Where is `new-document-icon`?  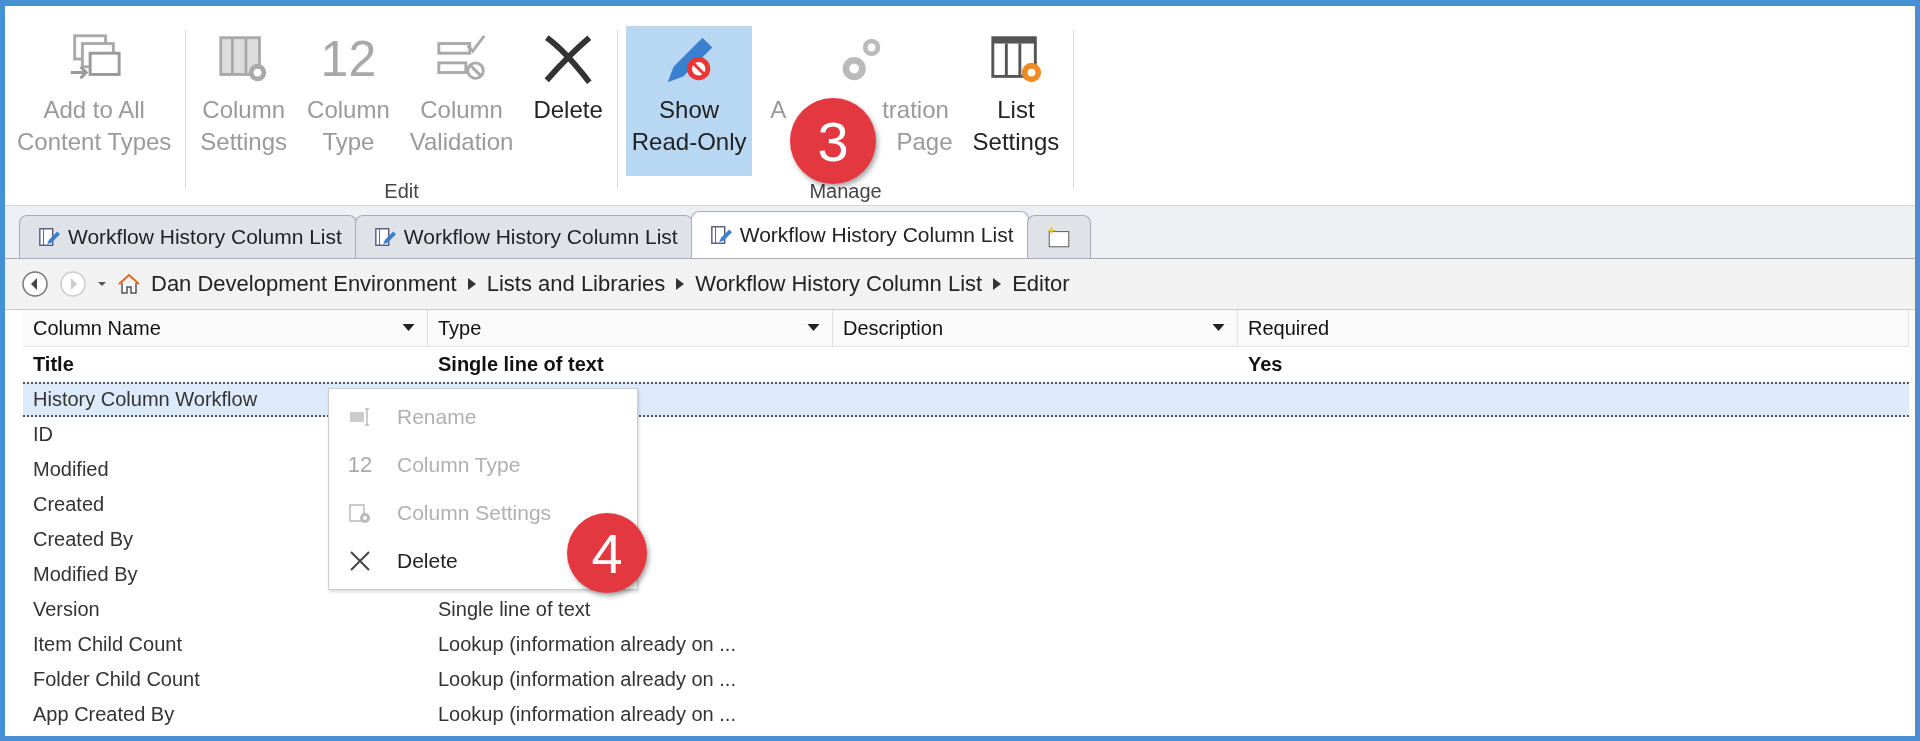
new-document-icon is located at coordinates (1058, 237).